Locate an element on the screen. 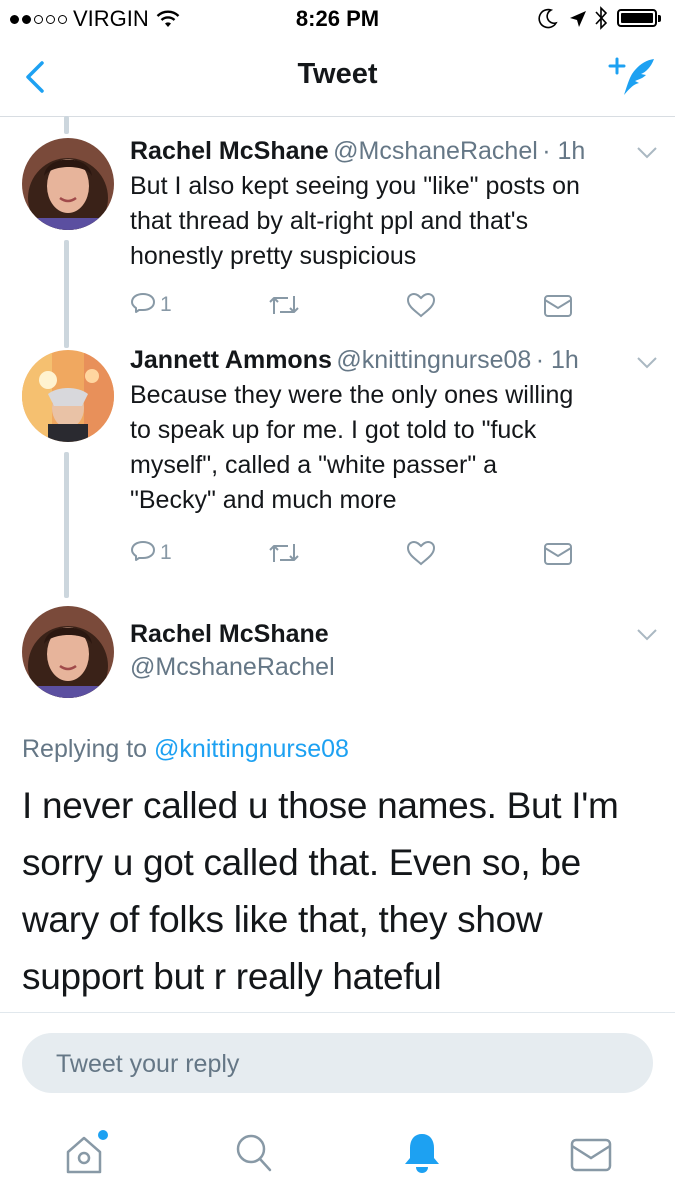 The width and height of the screenshot is (675, 1200). bluetooth-icon is located at coordinates (601, 18).